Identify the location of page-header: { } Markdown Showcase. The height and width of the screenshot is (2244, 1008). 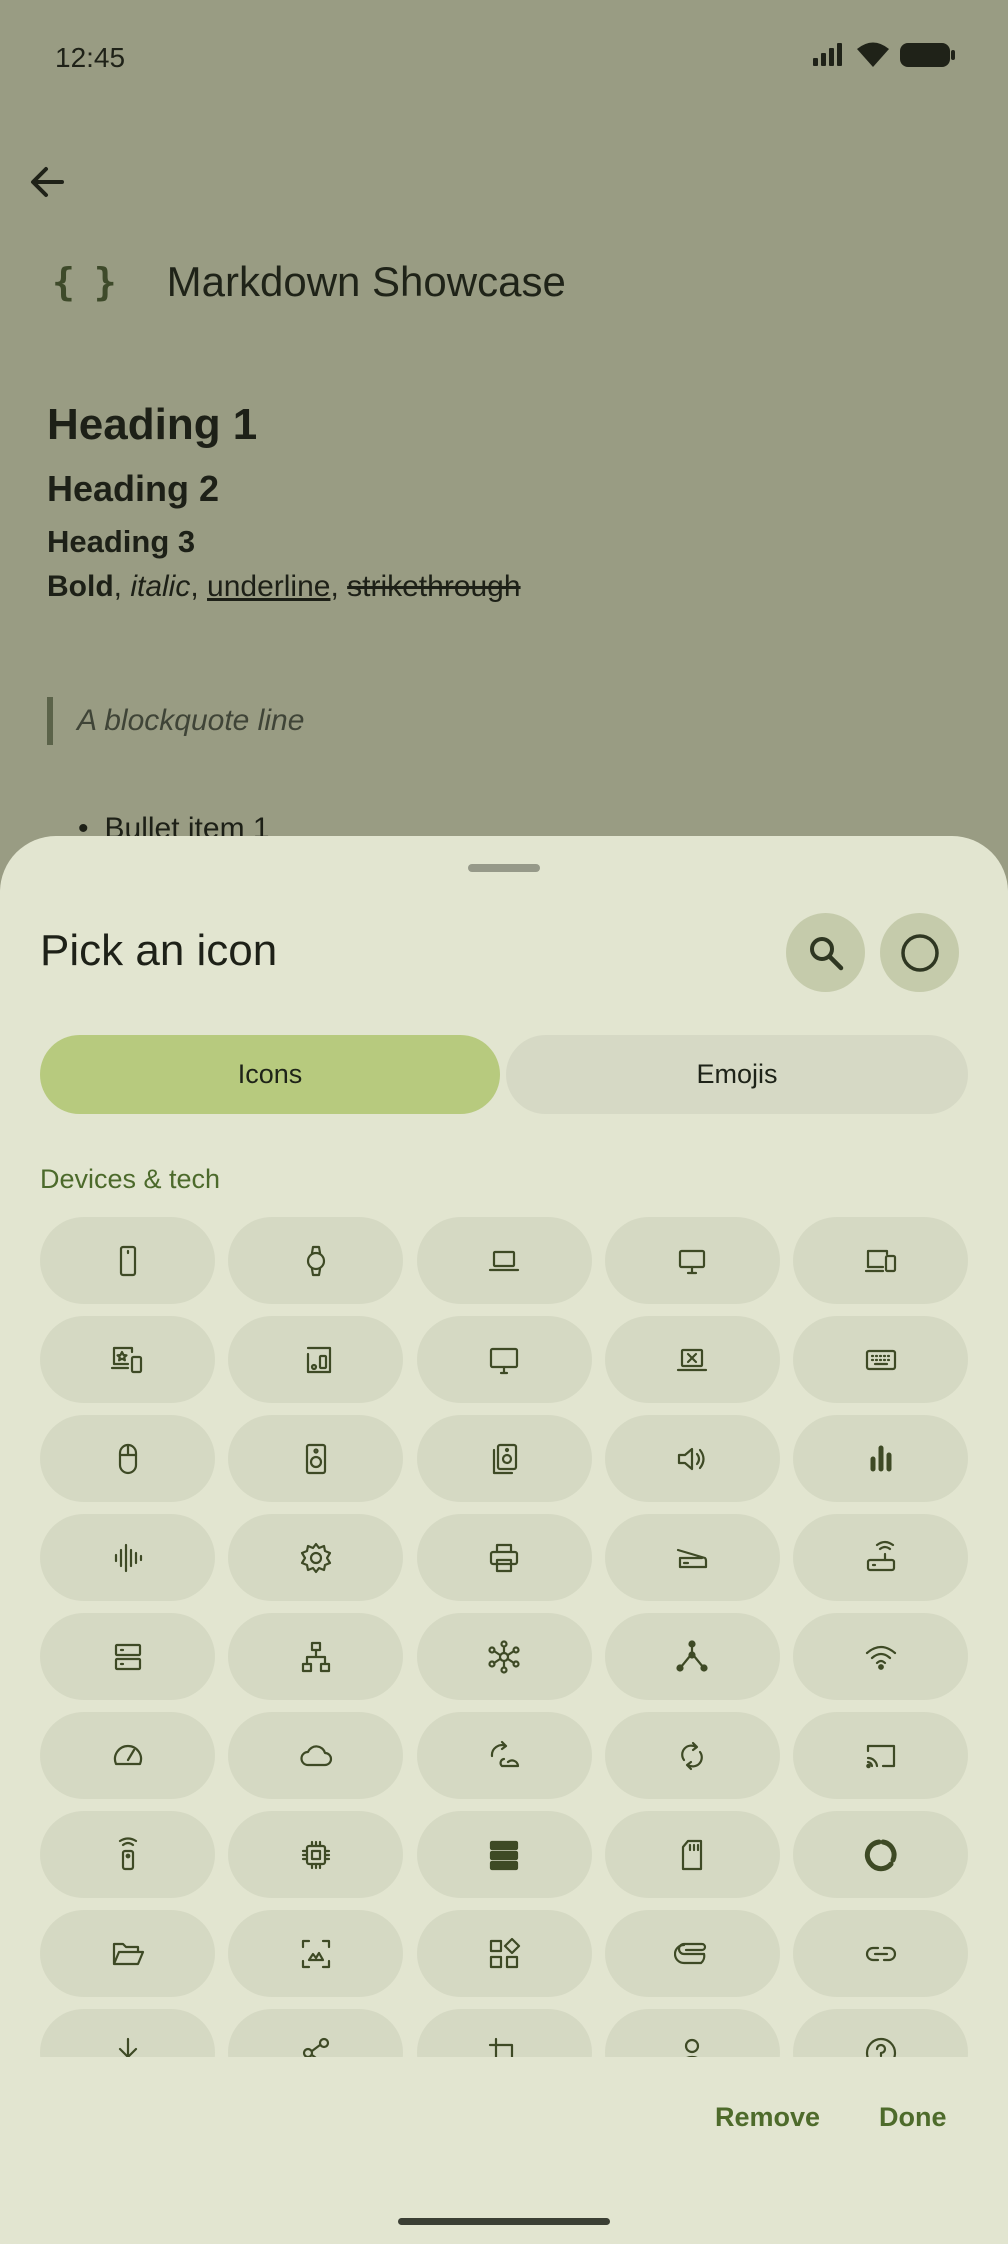
(309, 282).